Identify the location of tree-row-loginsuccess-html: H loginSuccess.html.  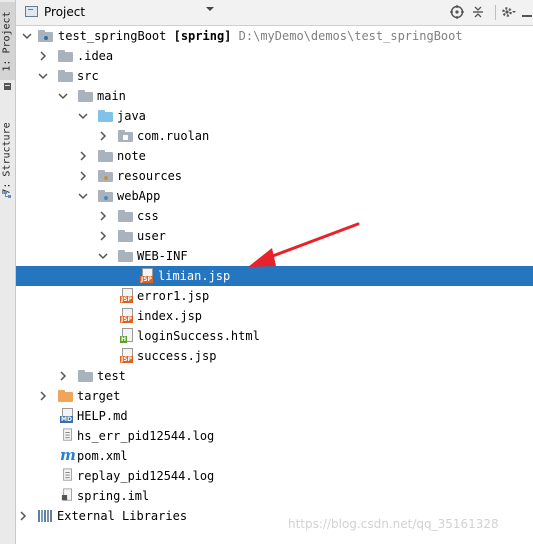
(274, 336).